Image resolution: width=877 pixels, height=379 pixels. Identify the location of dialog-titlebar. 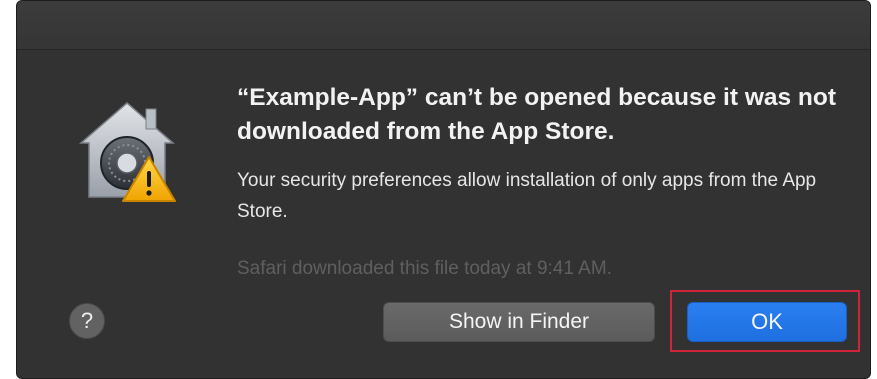
(443, 25).